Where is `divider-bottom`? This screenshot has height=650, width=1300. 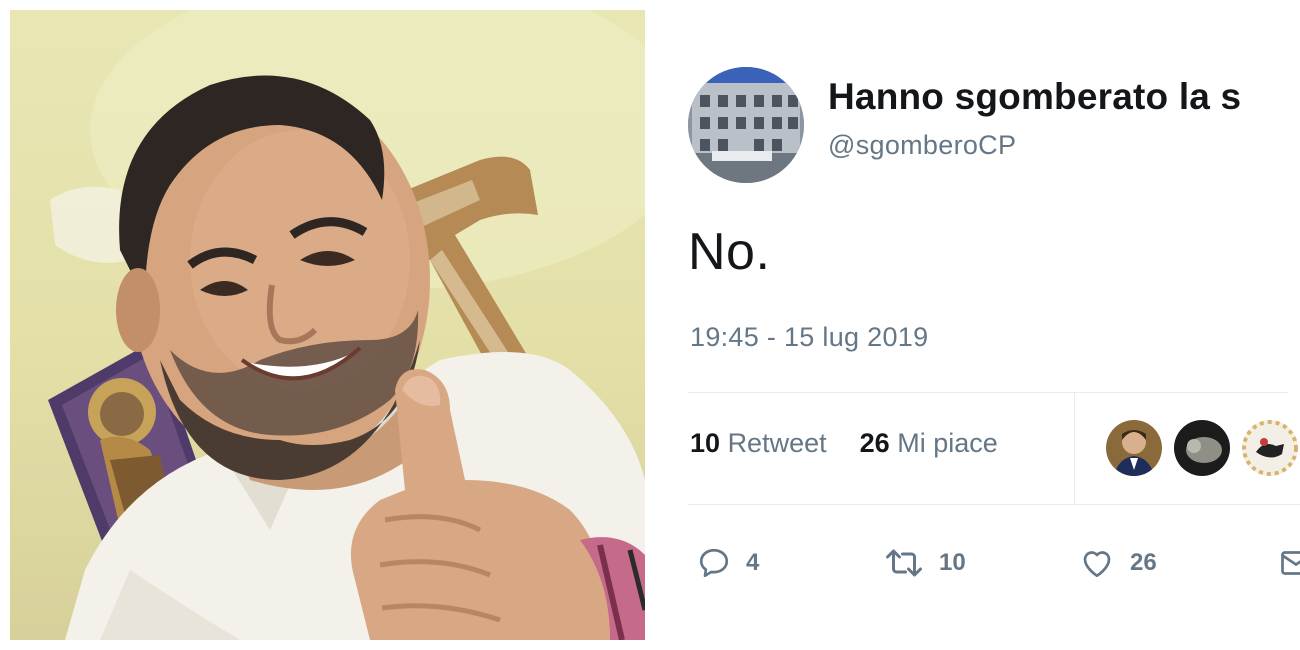 divider-bottom is located at coordinates (994, 504).